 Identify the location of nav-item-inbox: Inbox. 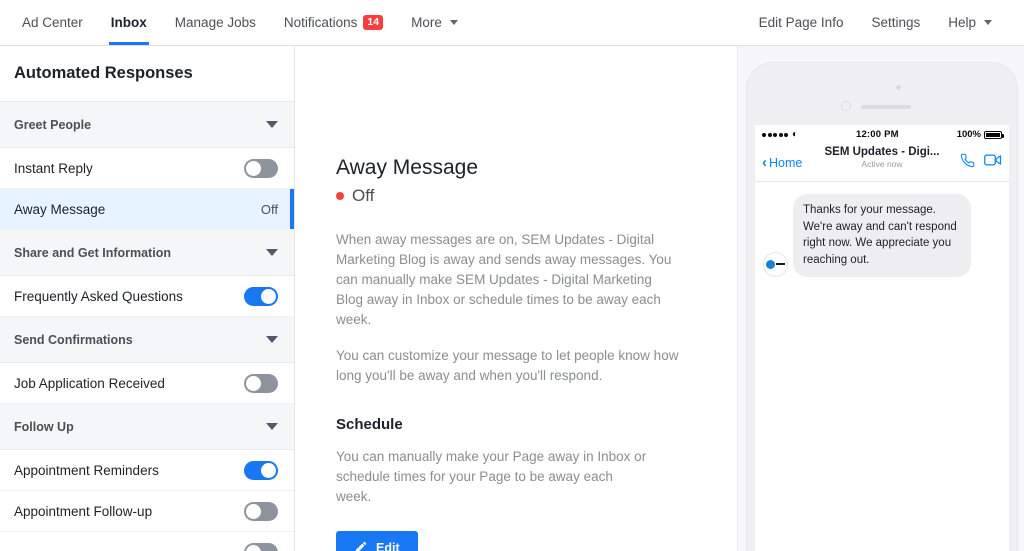
(129, 22).